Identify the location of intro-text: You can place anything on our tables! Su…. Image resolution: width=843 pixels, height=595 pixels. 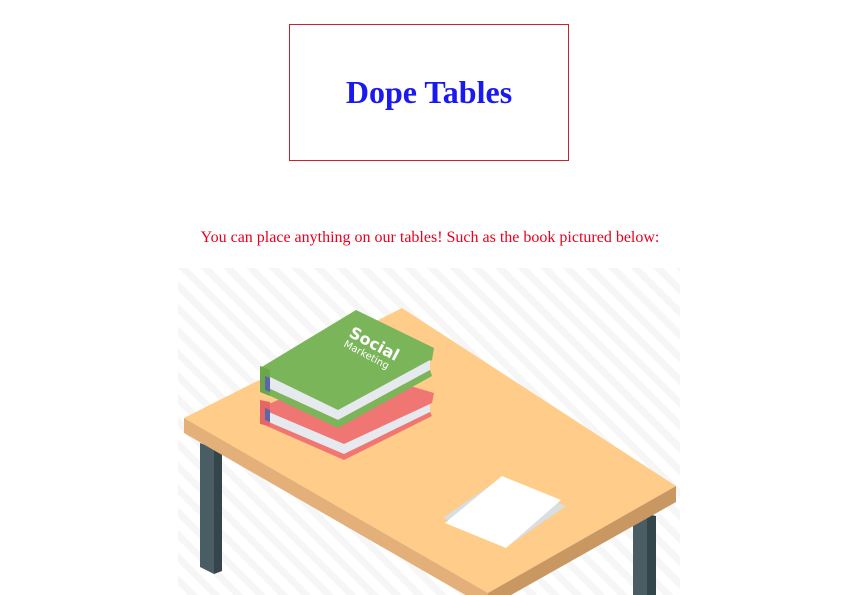
(430, 237).